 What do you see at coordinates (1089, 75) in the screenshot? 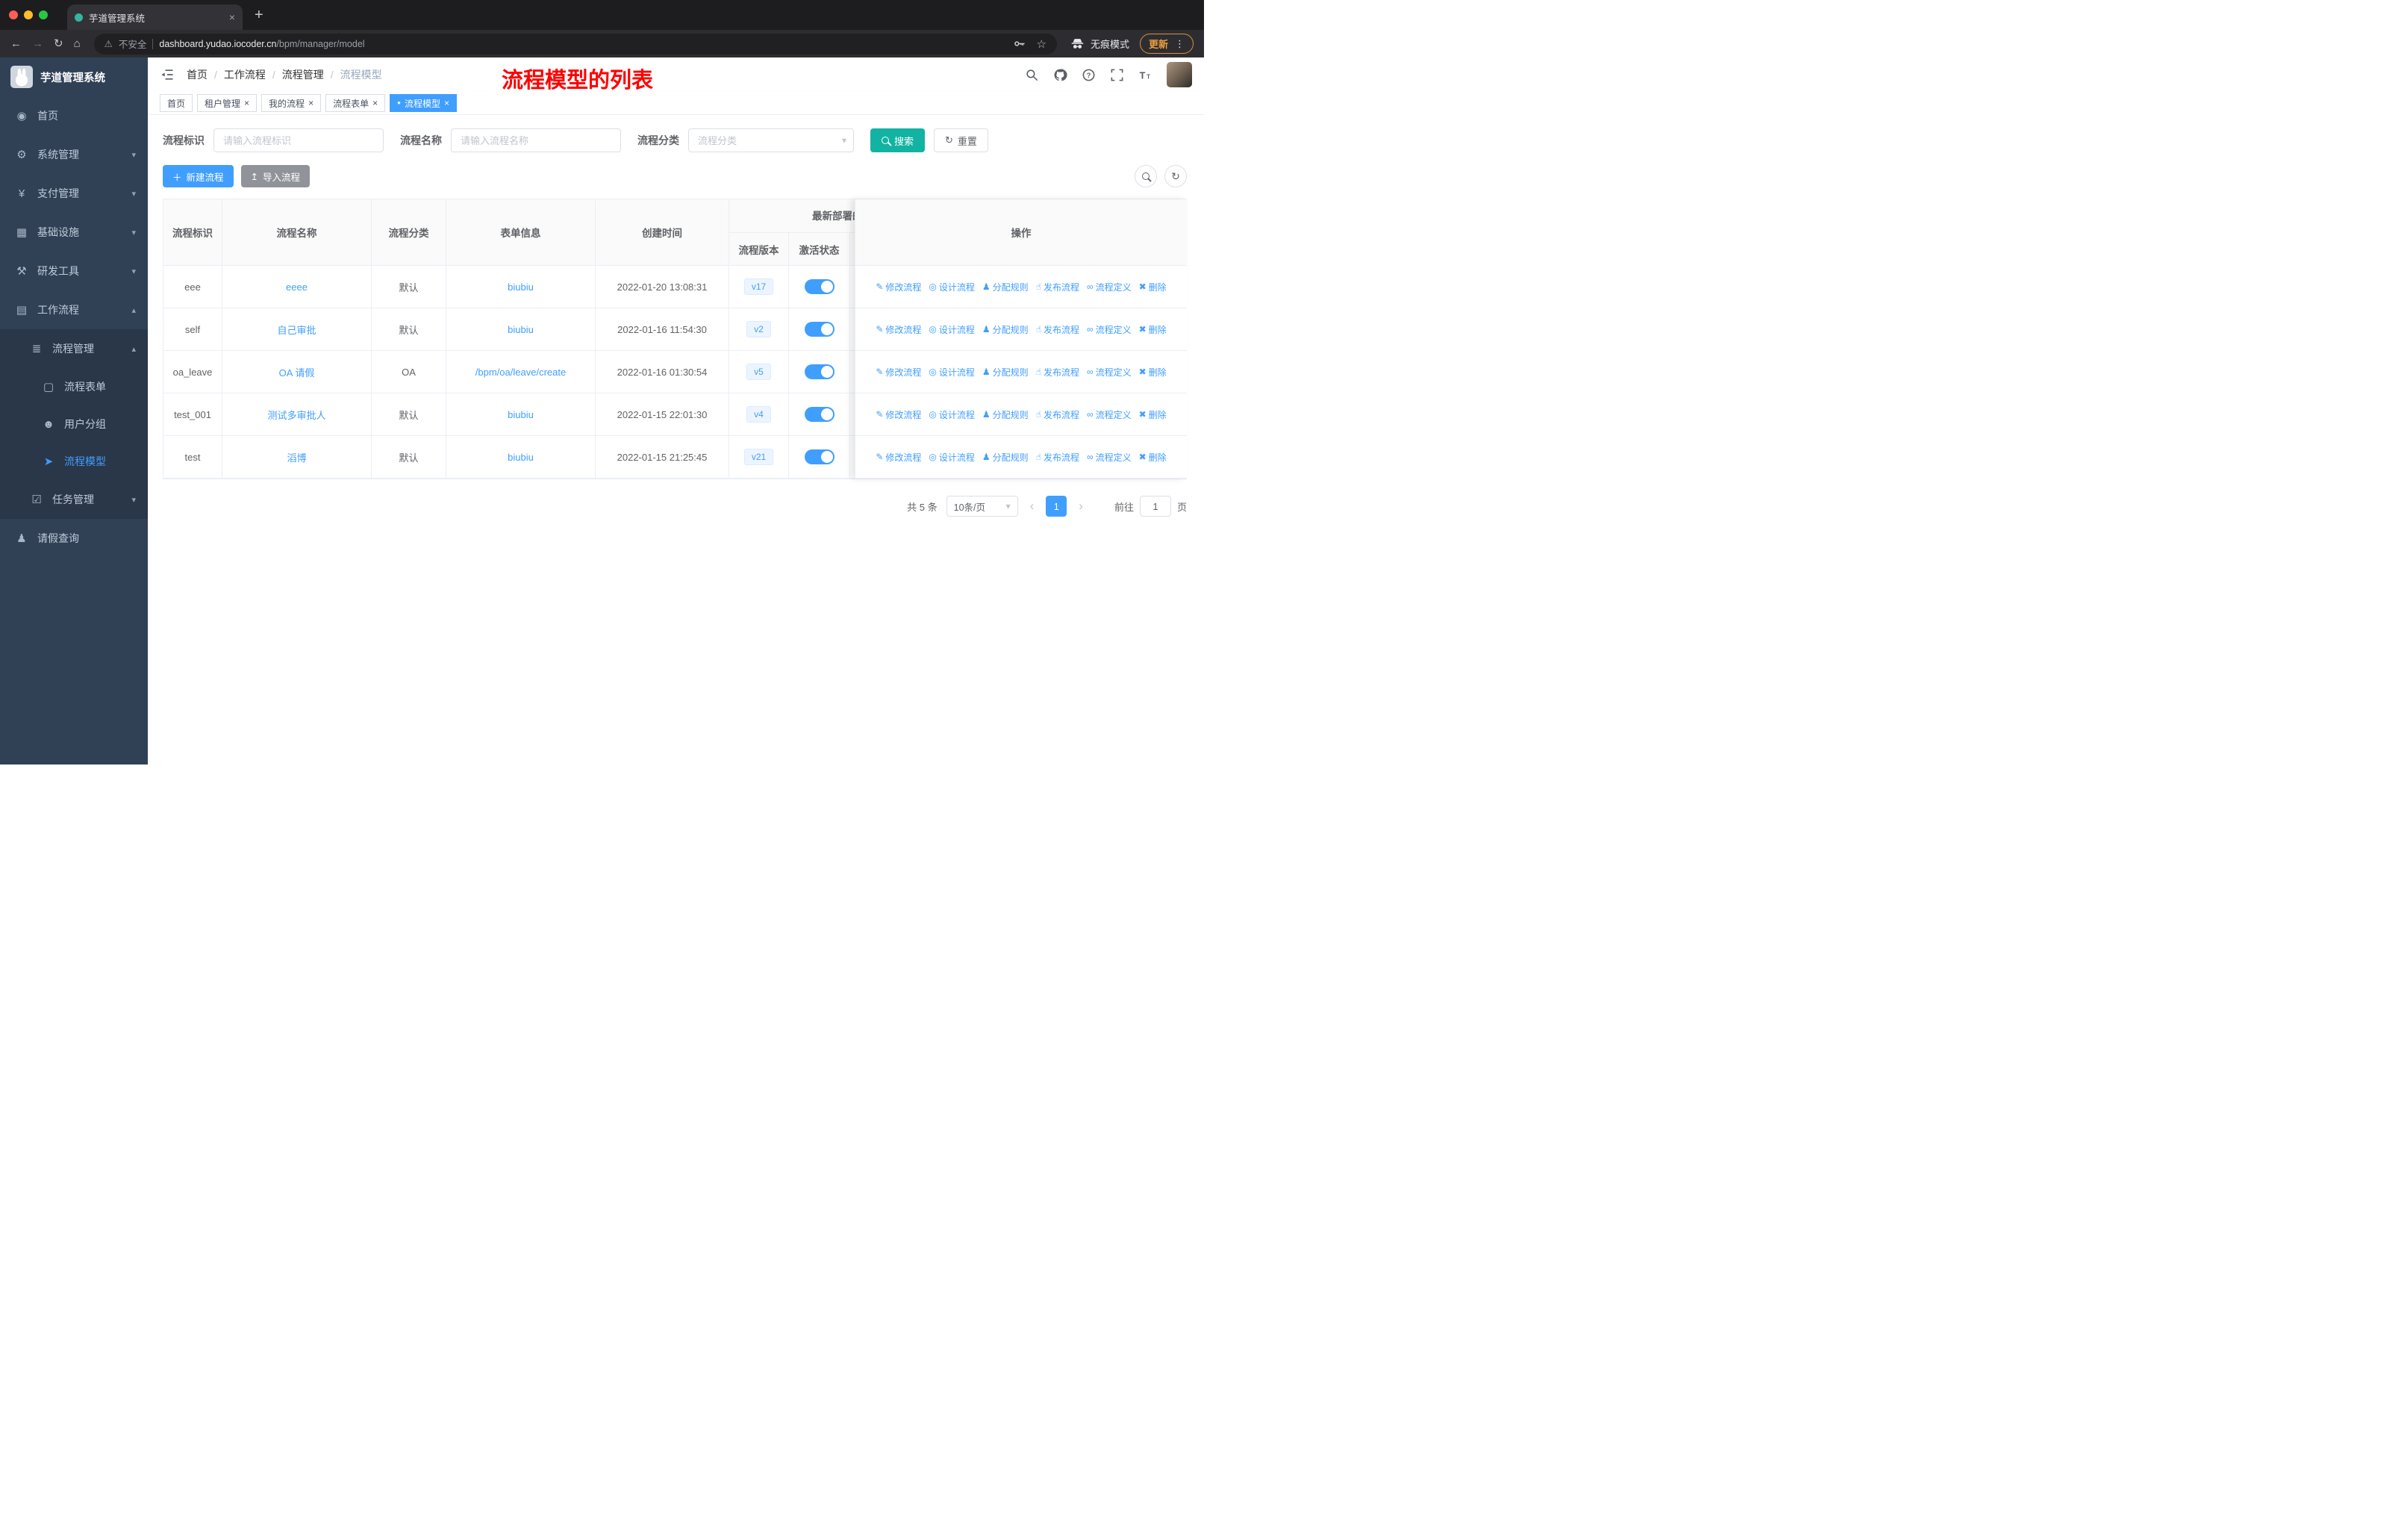
I see `help-icon: ?` at bounding box center [1089, 75].